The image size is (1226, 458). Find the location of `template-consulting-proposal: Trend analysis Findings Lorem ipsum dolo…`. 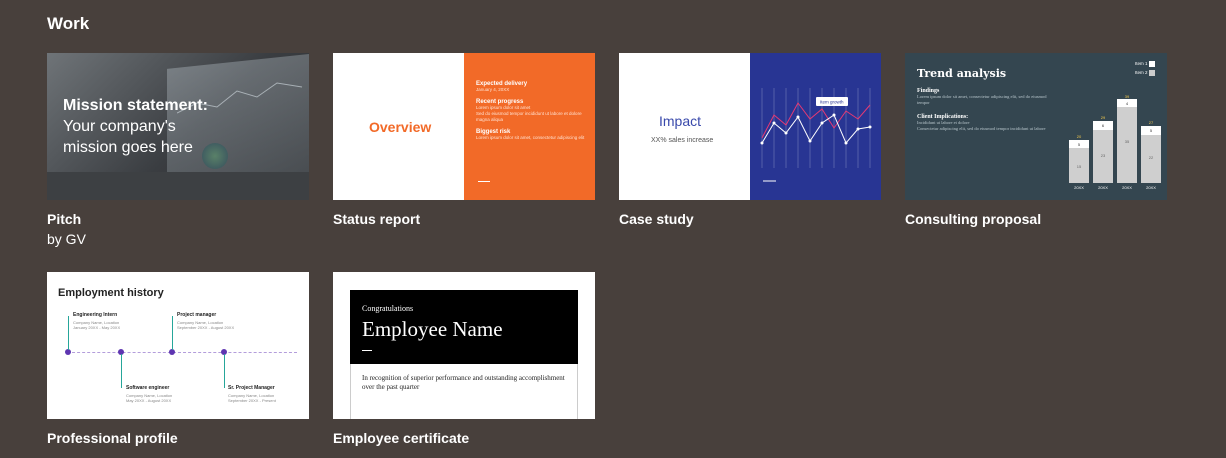

template-consulting-proposal: Trend analysis Findings Lorem ipsum dolo… is located at coordinates (1036, 140).